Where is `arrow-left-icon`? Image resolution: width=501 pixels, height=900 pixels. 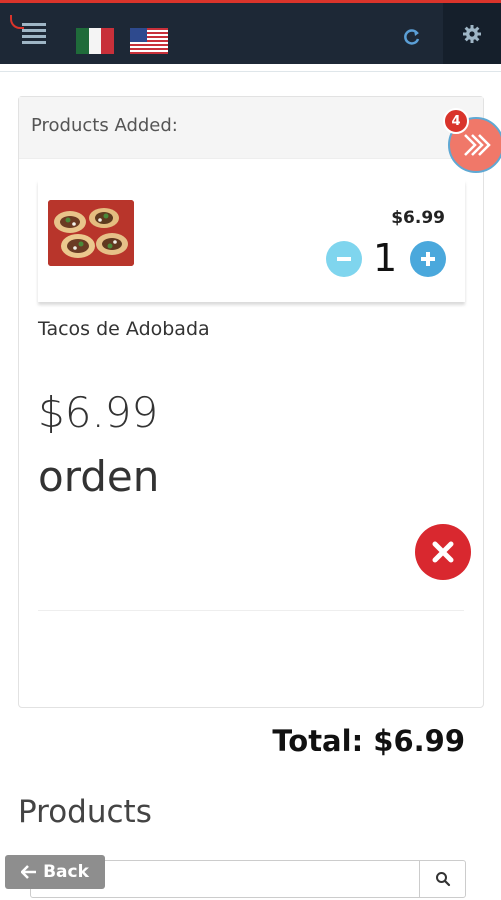 arrow-left-icon is located at coordinates (29, 872).